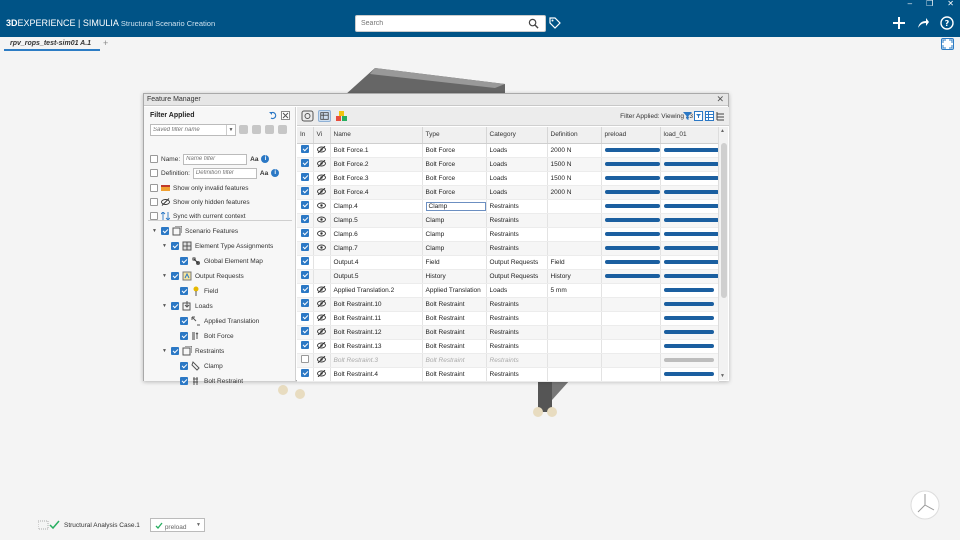 The width and height of the screenshot is (960, 540). What do you see at coordinates (201, 366) in the screenshot?
I see `tree-node-clamp: Clamp` at bounding box center [201, 366].